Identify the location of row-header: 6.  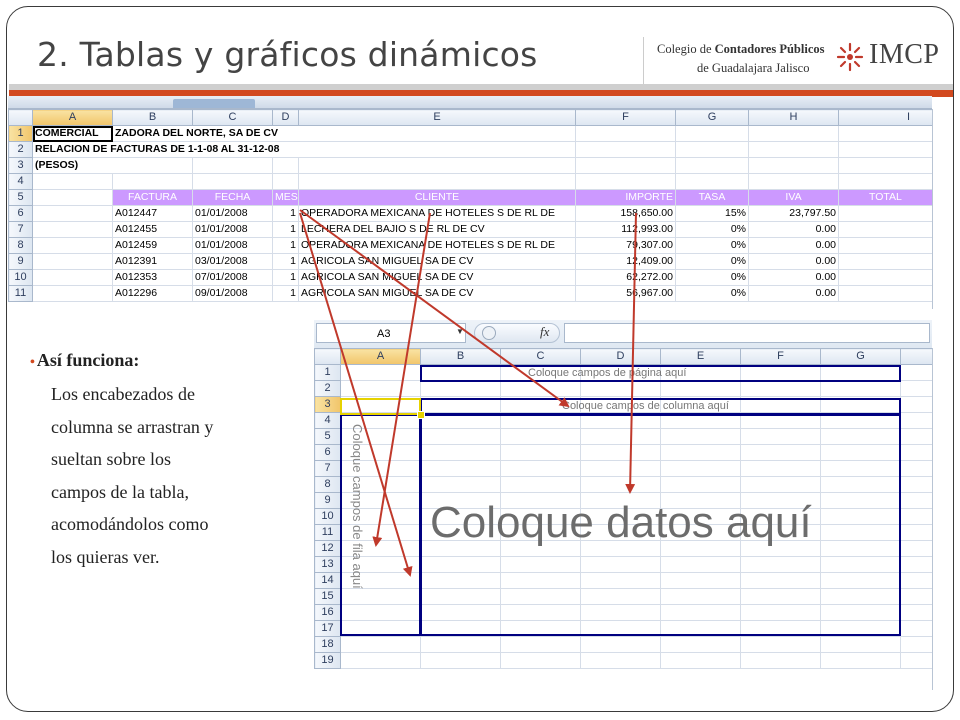
(20, 213).